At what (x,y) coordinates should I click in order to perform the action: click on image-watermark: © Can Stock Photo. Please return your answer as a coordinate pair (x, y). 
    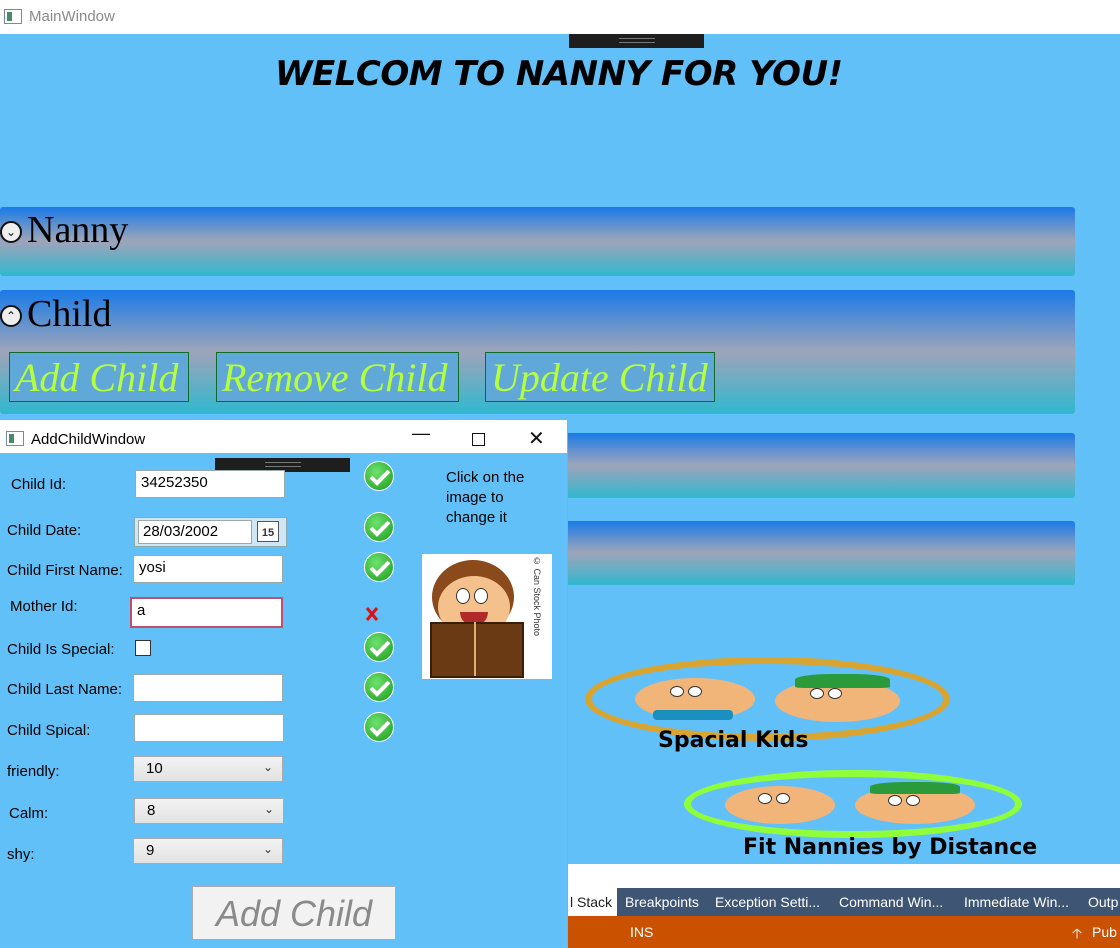
    Looking at the image, I should click on (537, 596).